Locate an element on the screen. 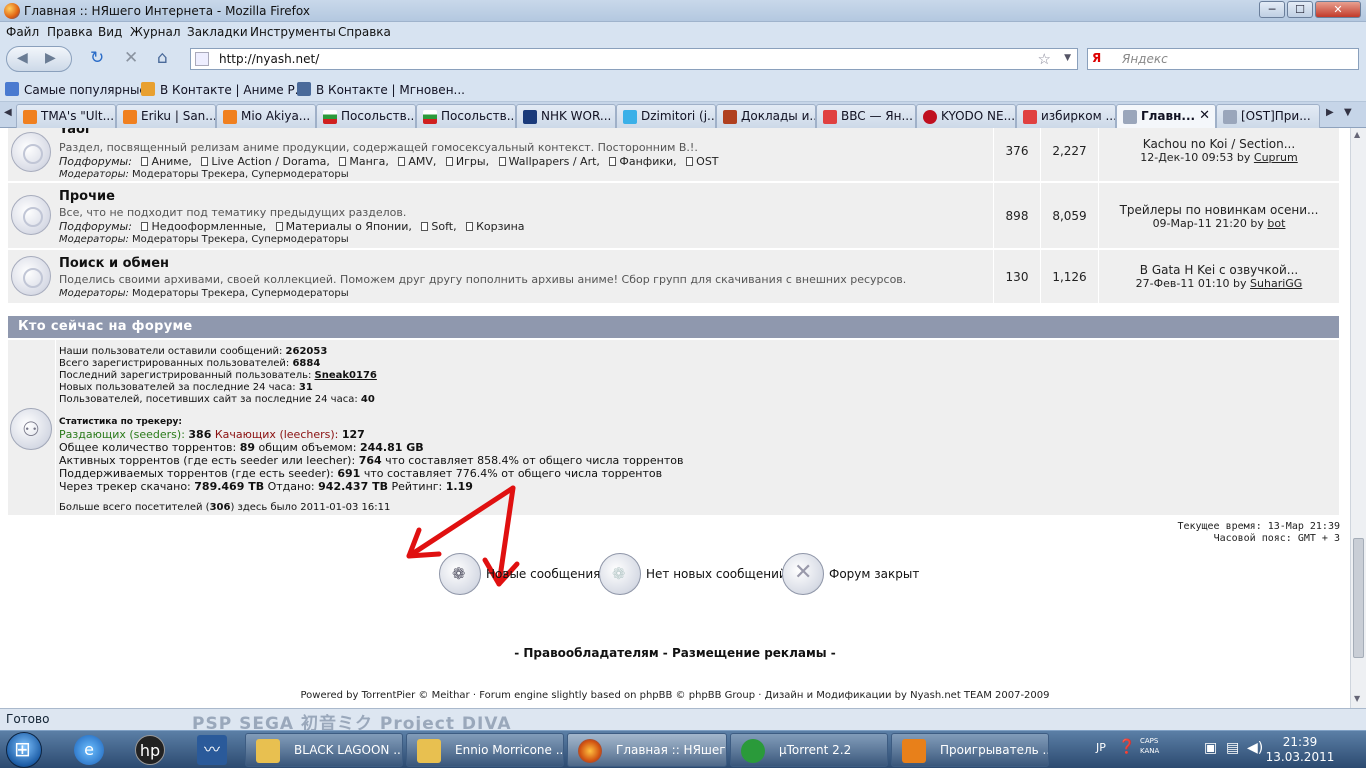 The height and width of the screenshot is (768, 1366). clock-time: 21:39 is located at coordinates (1300, 742).